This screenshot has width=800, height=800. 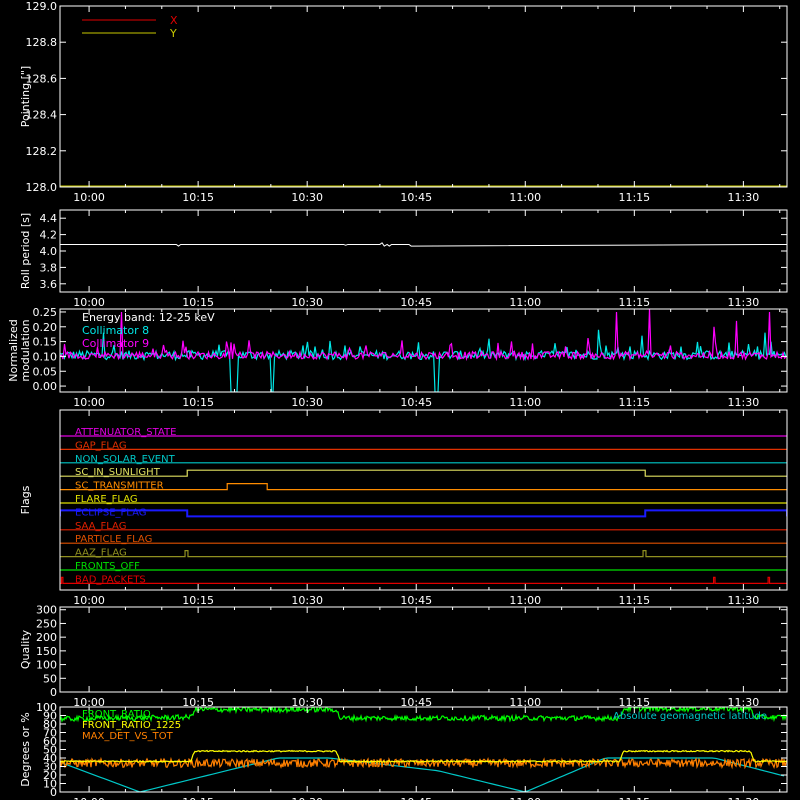 What do you see at coordinates (46, 610) in the screenshot?
I see `y-tick-label: 300` at bounding box center [46, 610].